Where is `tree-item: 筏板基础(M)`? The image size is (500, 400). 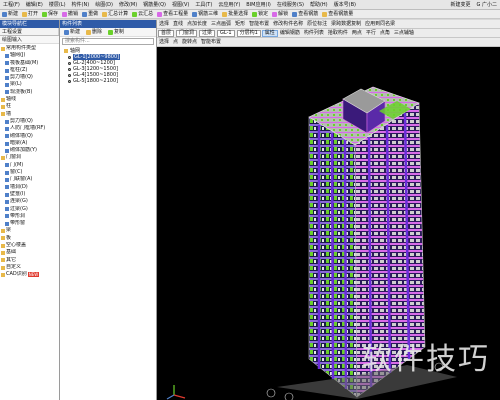
tree-item: 筏板基础(M) is located at coordinates (29, 63).